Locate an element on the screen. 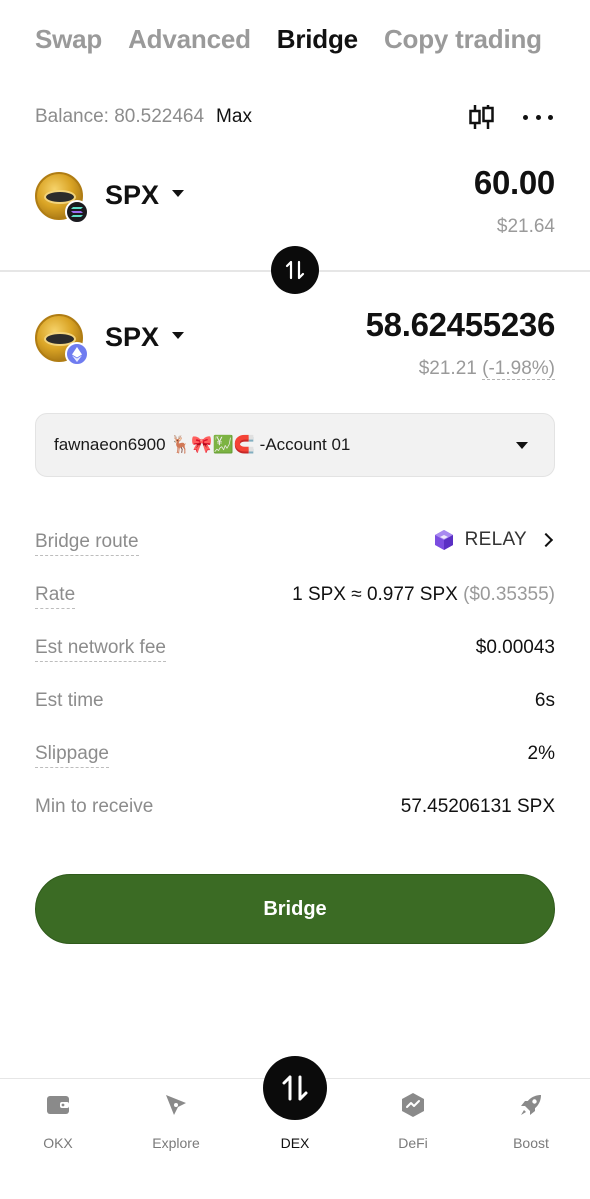 The width and height of the screenshot is (590, 1199). rate-value: 1 SPX ≈ 0.977 SPX ($0.35355) is located at coordinates (423, 595).